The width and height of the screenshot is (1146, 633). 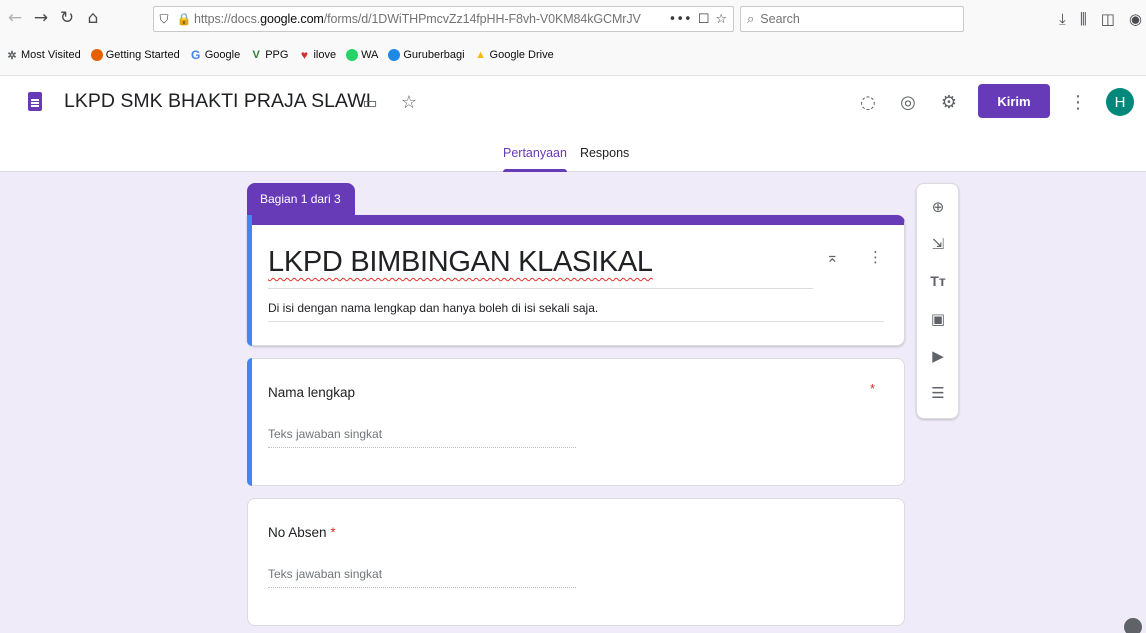 I want to click on add-title-icon: Tт, so click(x=938, y=281).